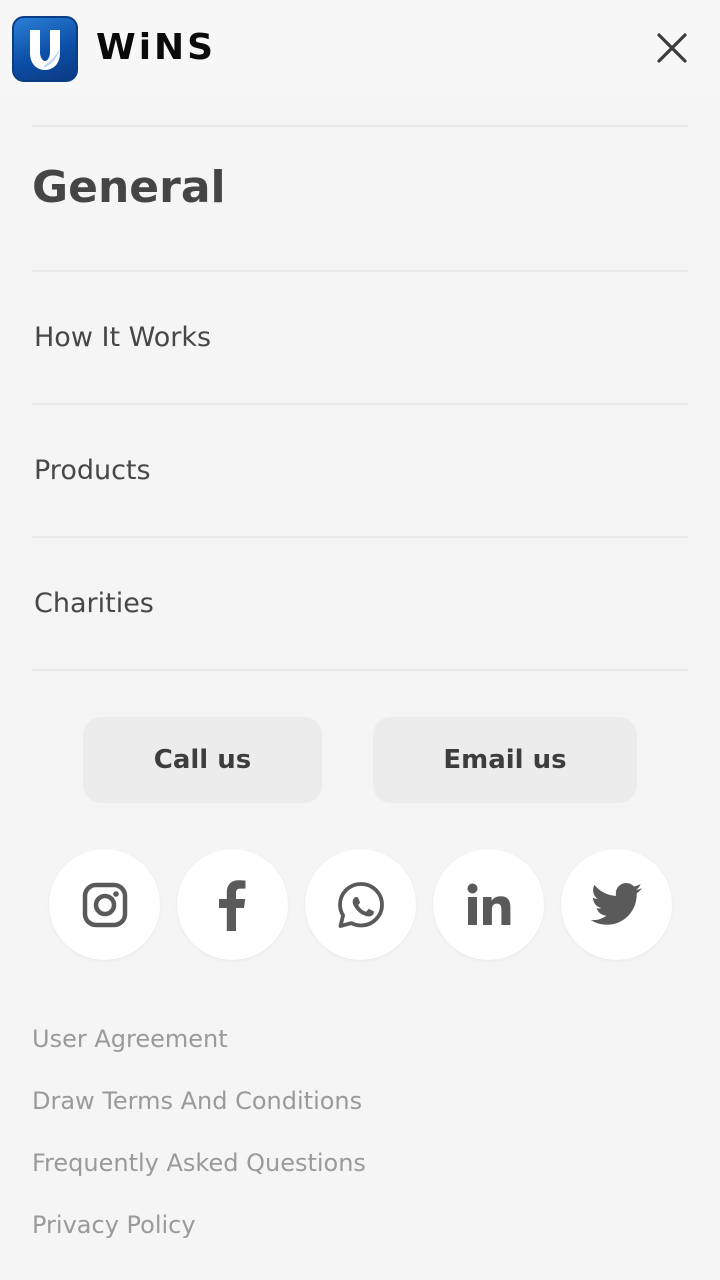 The height and width of the screenshot is (1280, 720). Describe the element at coordinates (92, 470) in the screenshot. I see `menu-item-label: Products` at that location.